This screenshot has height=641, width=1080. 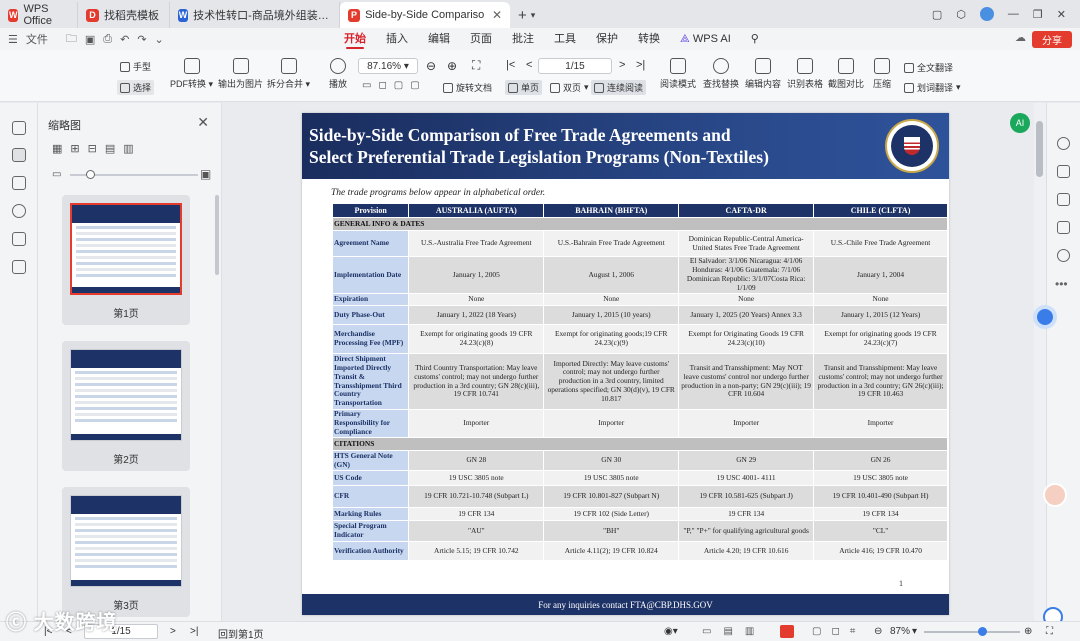 I want to click on more-chevron-icon: ⌄, so click(x=159, y=39).